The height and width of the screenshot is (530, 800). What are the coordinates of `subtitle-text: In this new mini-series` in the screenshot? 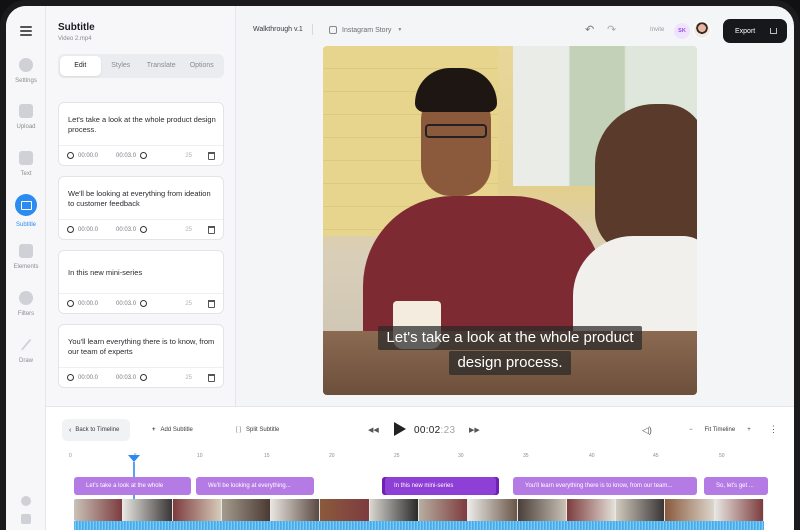 It's located at (142, 273).